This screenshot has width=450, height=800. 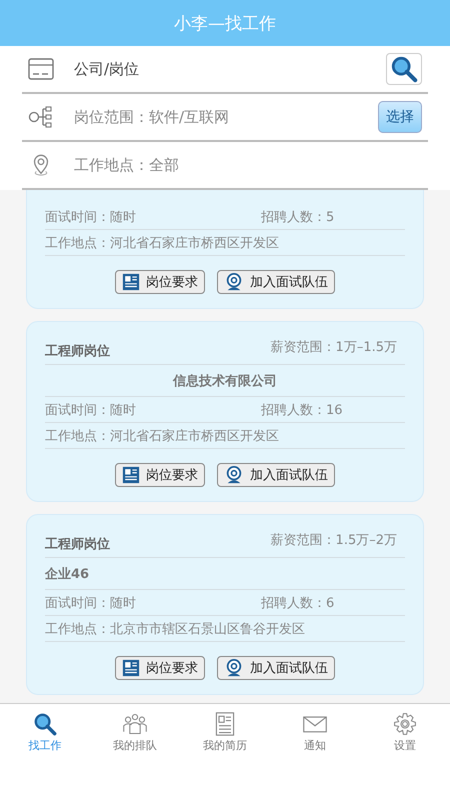 What do you see at coordinates (225, 732) in the screenshot?
I see `tab: 我的简历` at bounding box center [225, 732].